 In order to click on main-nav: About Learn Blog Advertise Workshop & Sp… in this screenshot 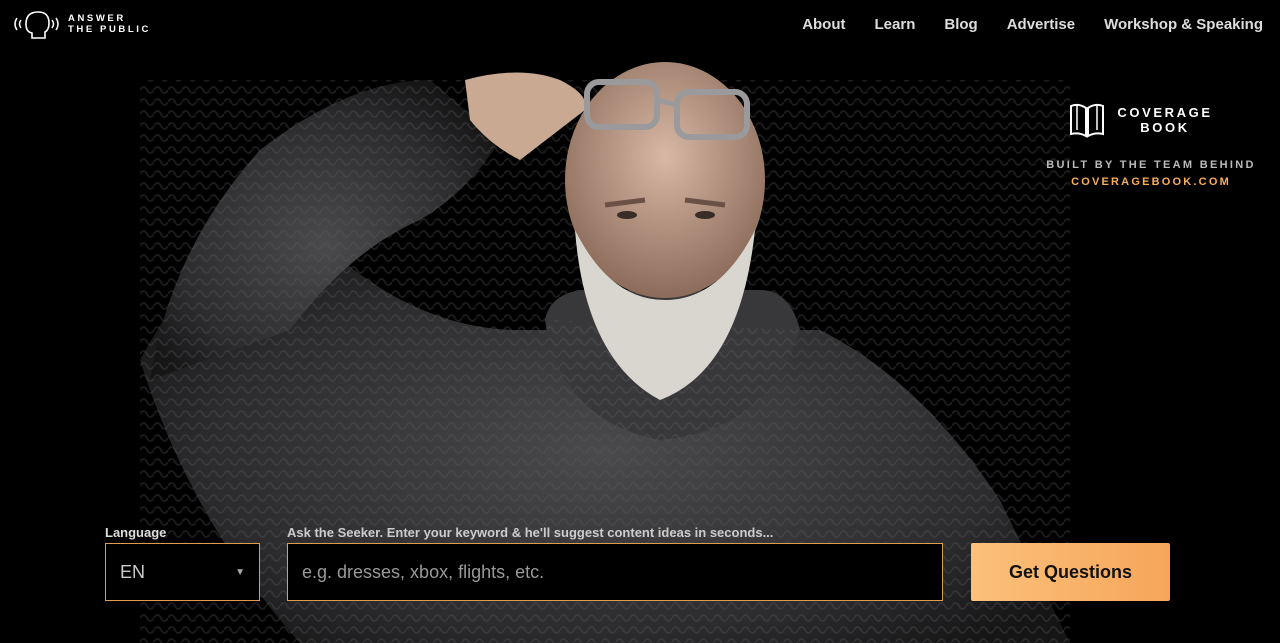, I will do `click(1032, 24)`.